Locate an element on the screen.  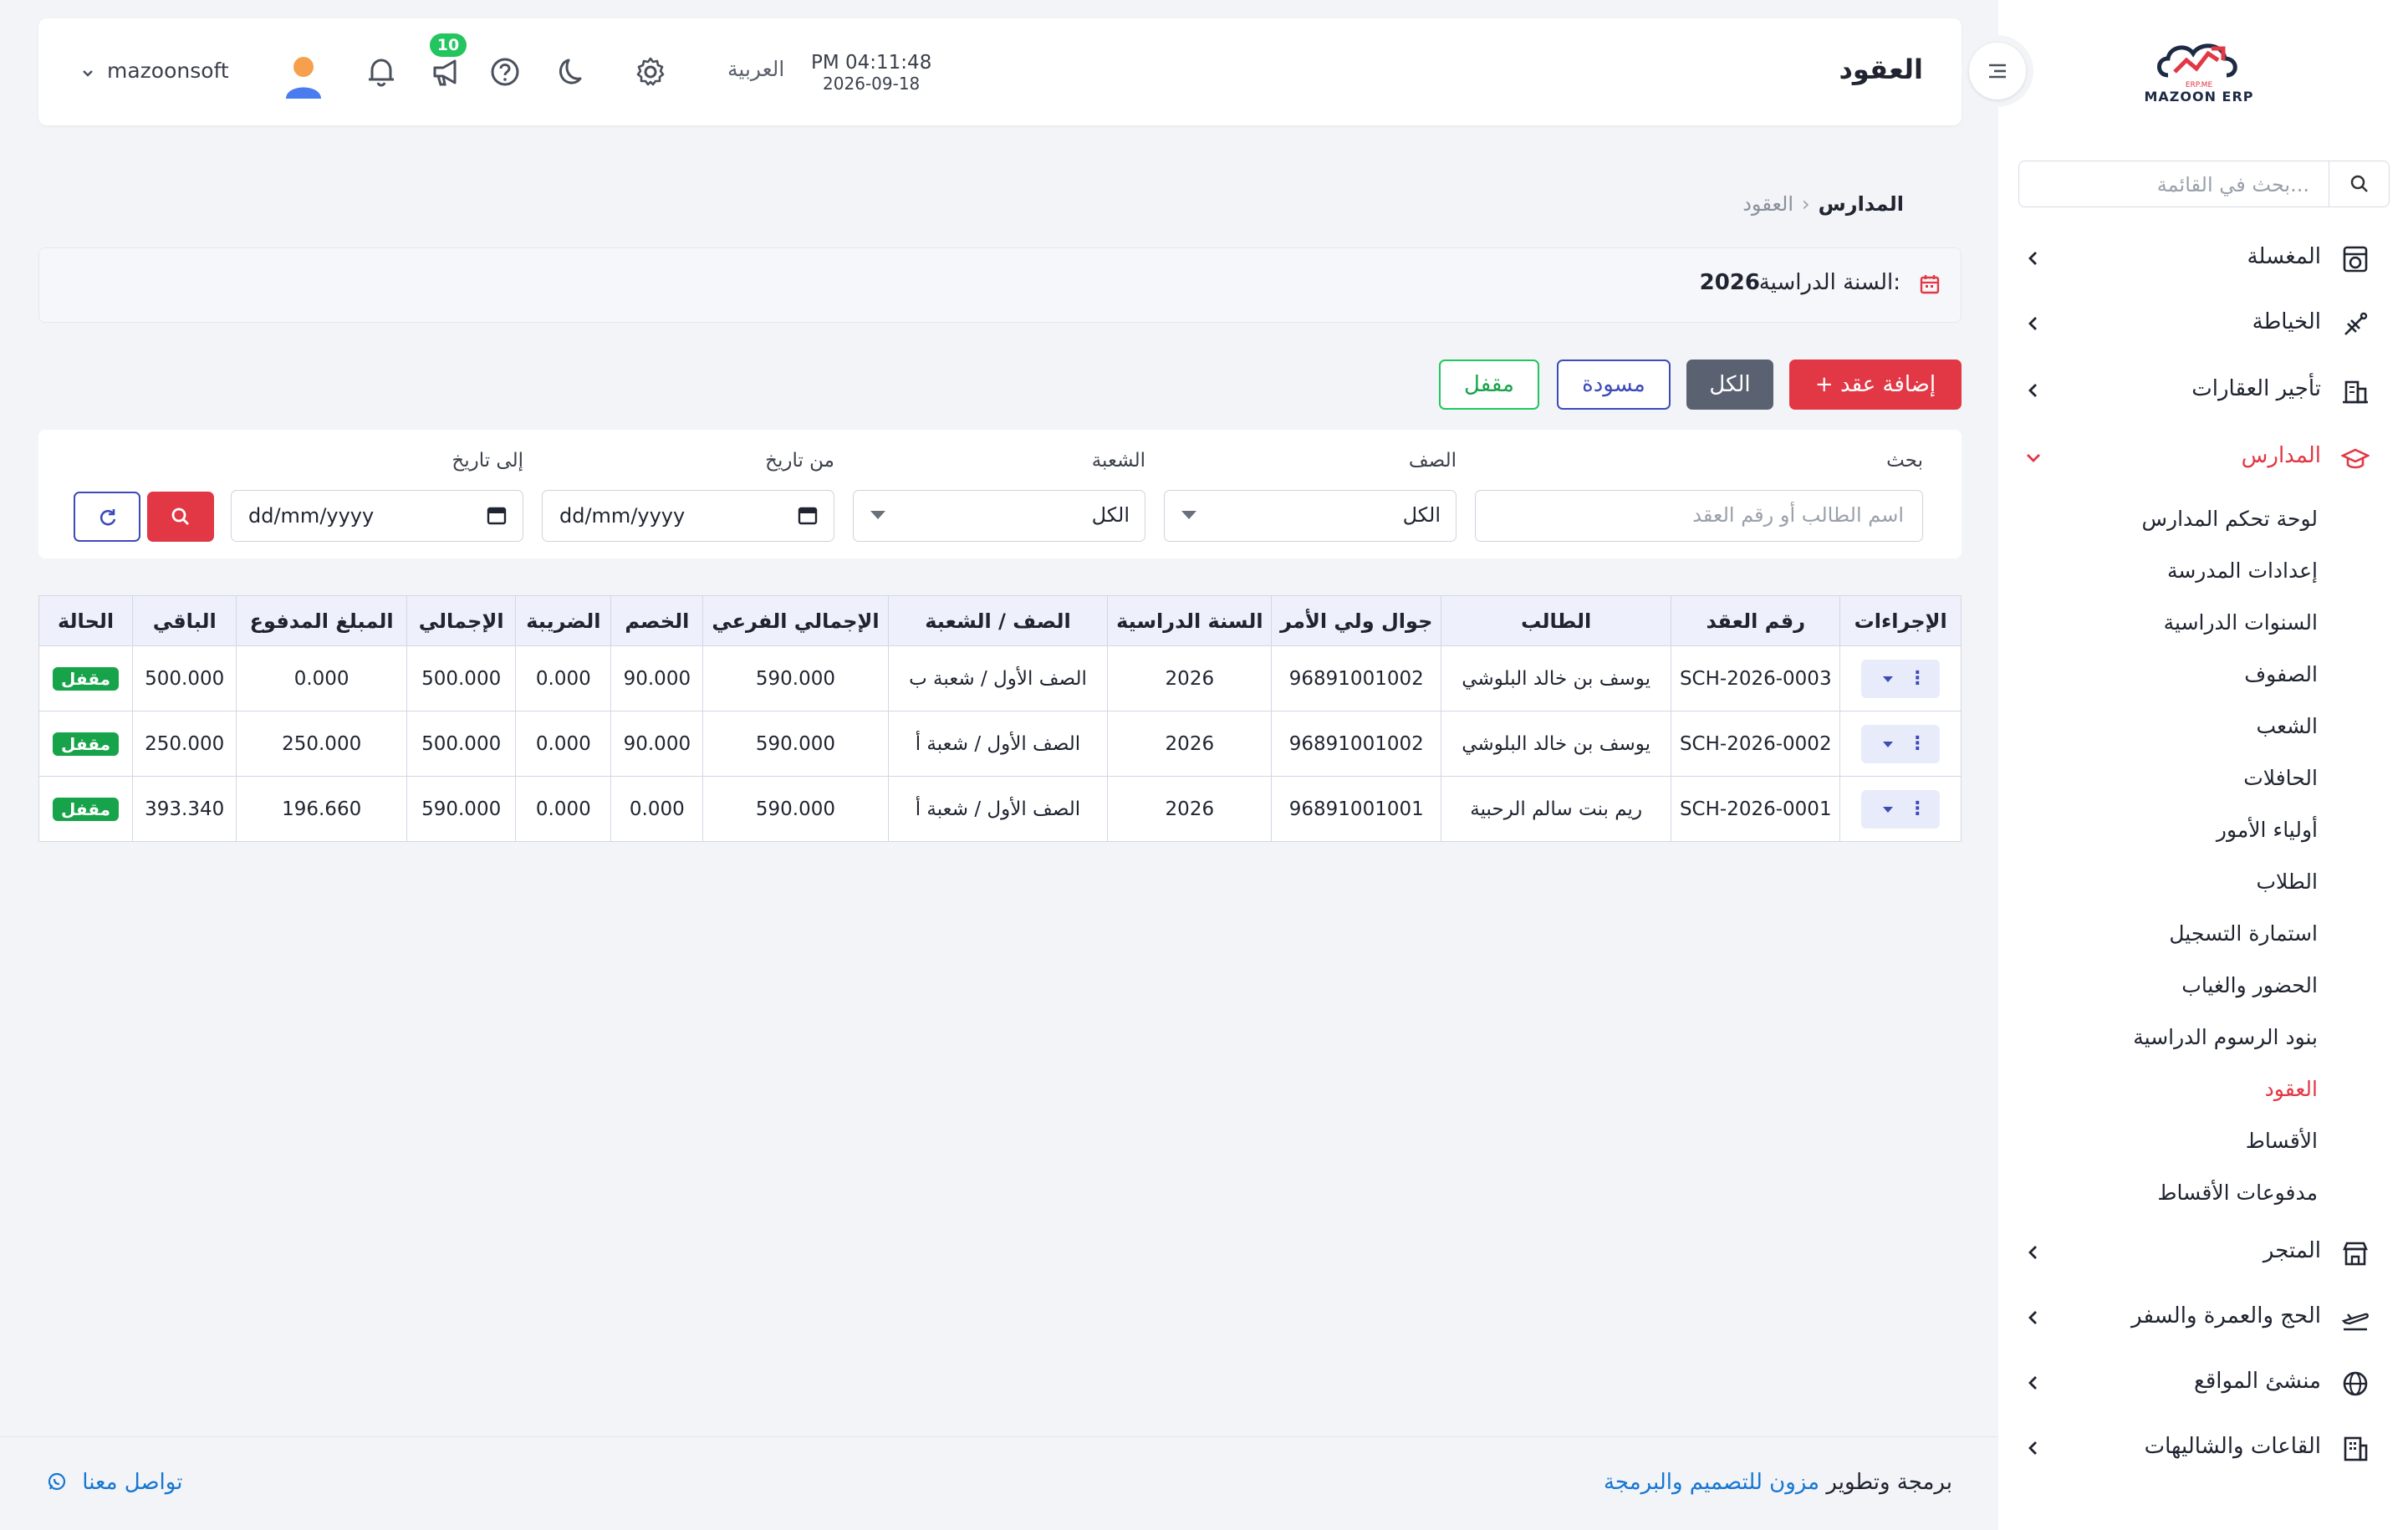
language-switch: العربية is located at coordinates (756, 69).